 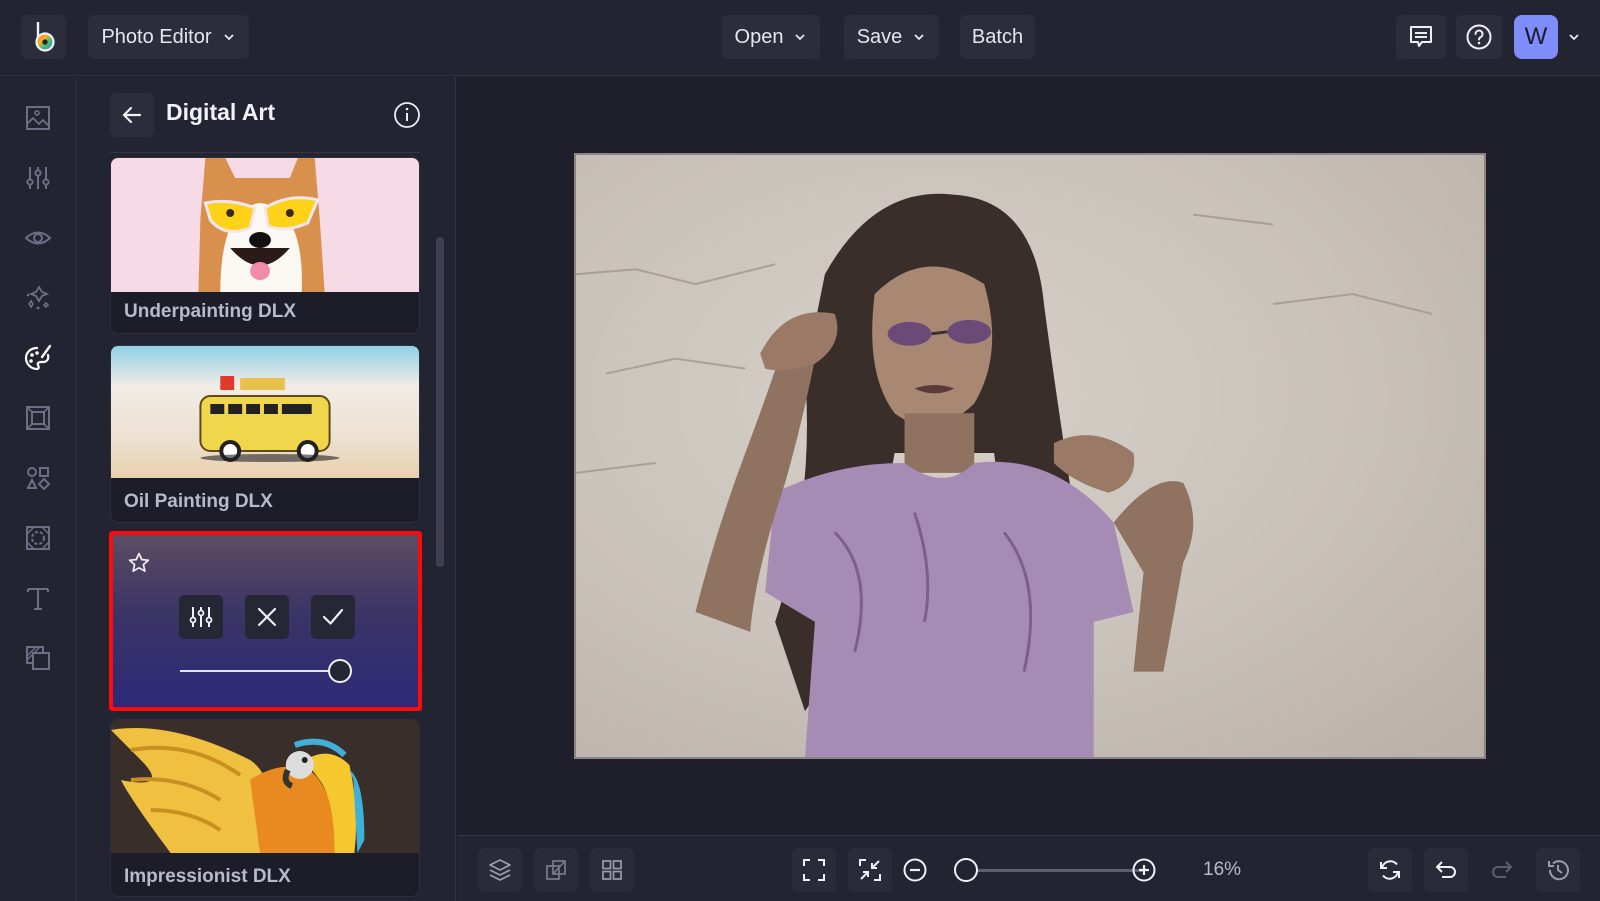 I want to click on zoom-out-icon, so click(x=915, y=870).